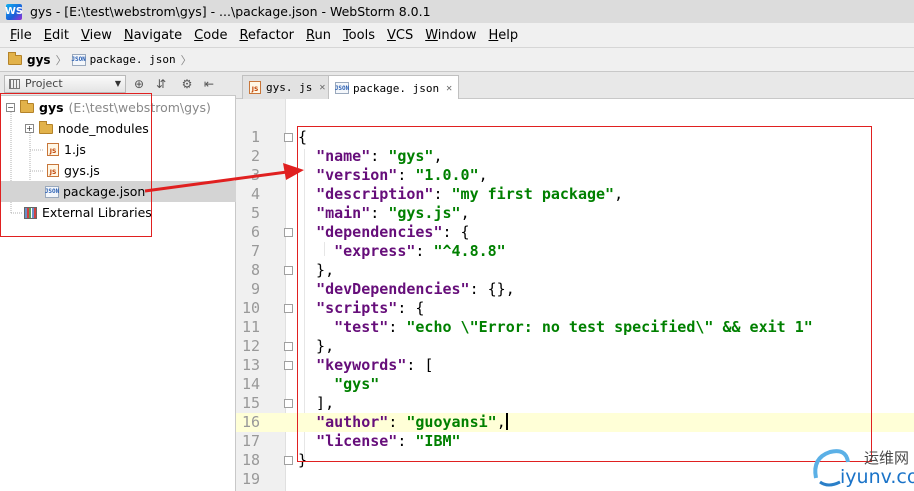 The height and width of the screenshot is (491, 914). What do you see at coordinates (56, 35) in the screenshot?
I see `menu-edit: Edit` at bounding box center [56, 35].